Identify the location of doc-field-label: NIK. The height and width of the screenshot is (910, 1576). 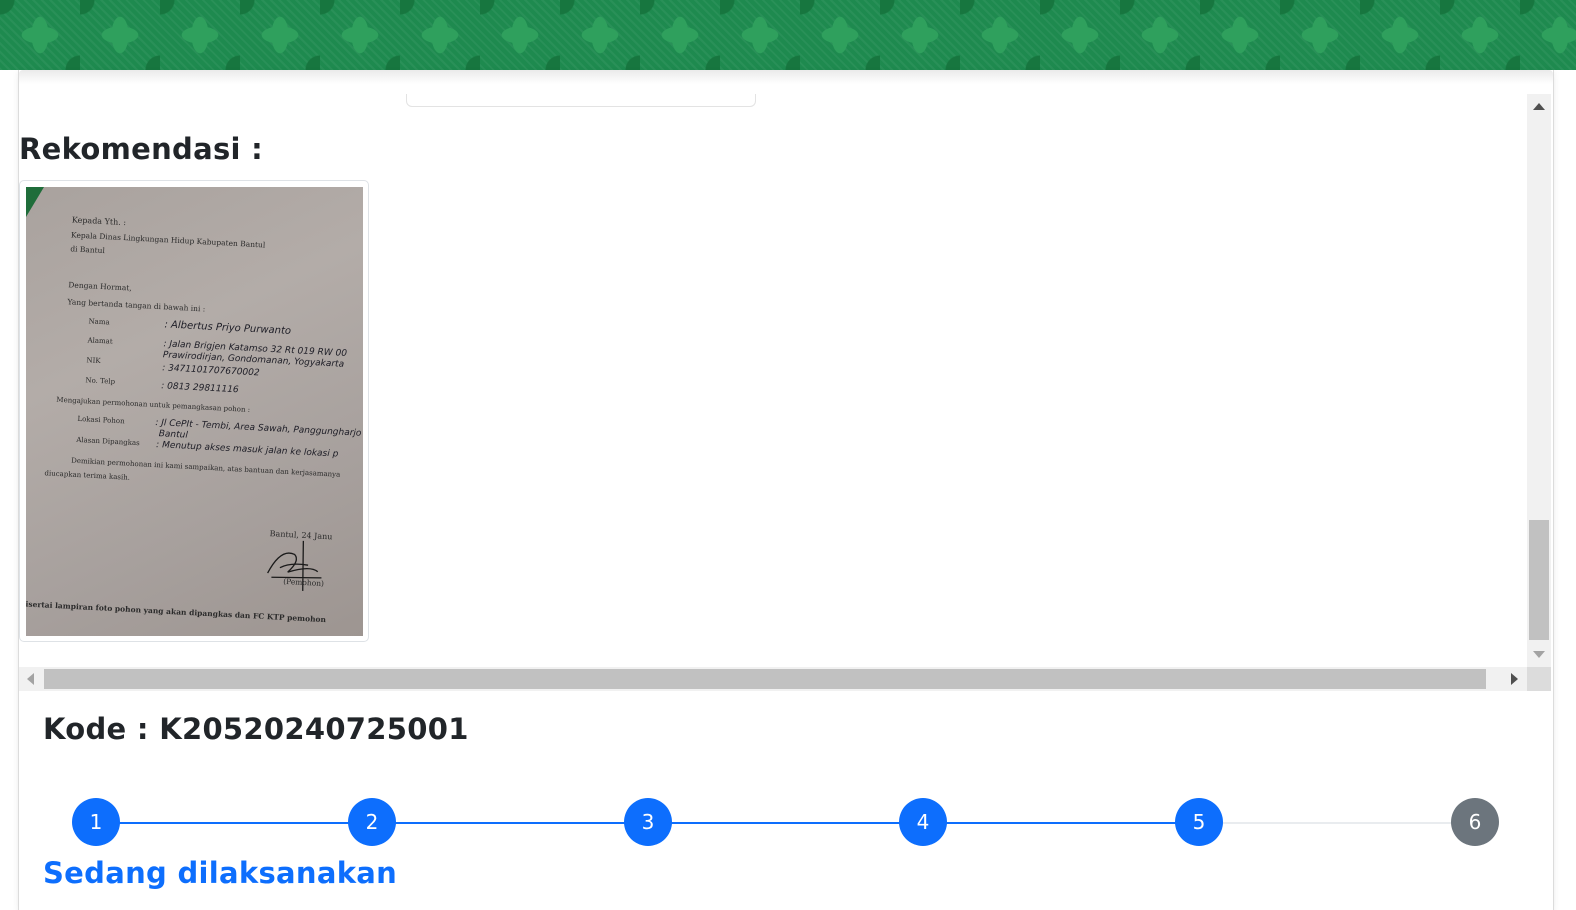
(93, 360).